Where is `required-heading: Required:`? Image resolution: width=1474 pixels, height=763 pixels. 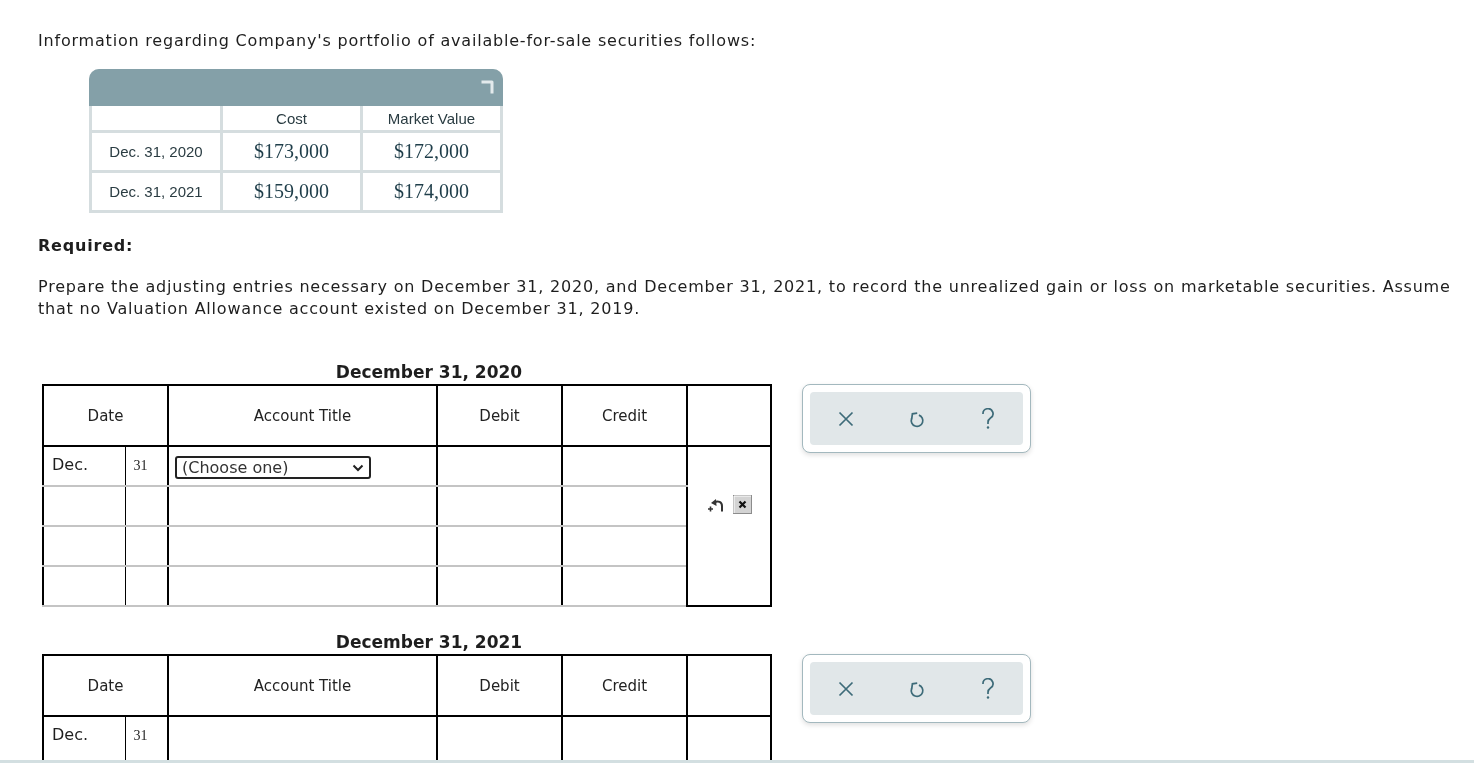
required-heading: Required: is located at coordinates (86, 246).